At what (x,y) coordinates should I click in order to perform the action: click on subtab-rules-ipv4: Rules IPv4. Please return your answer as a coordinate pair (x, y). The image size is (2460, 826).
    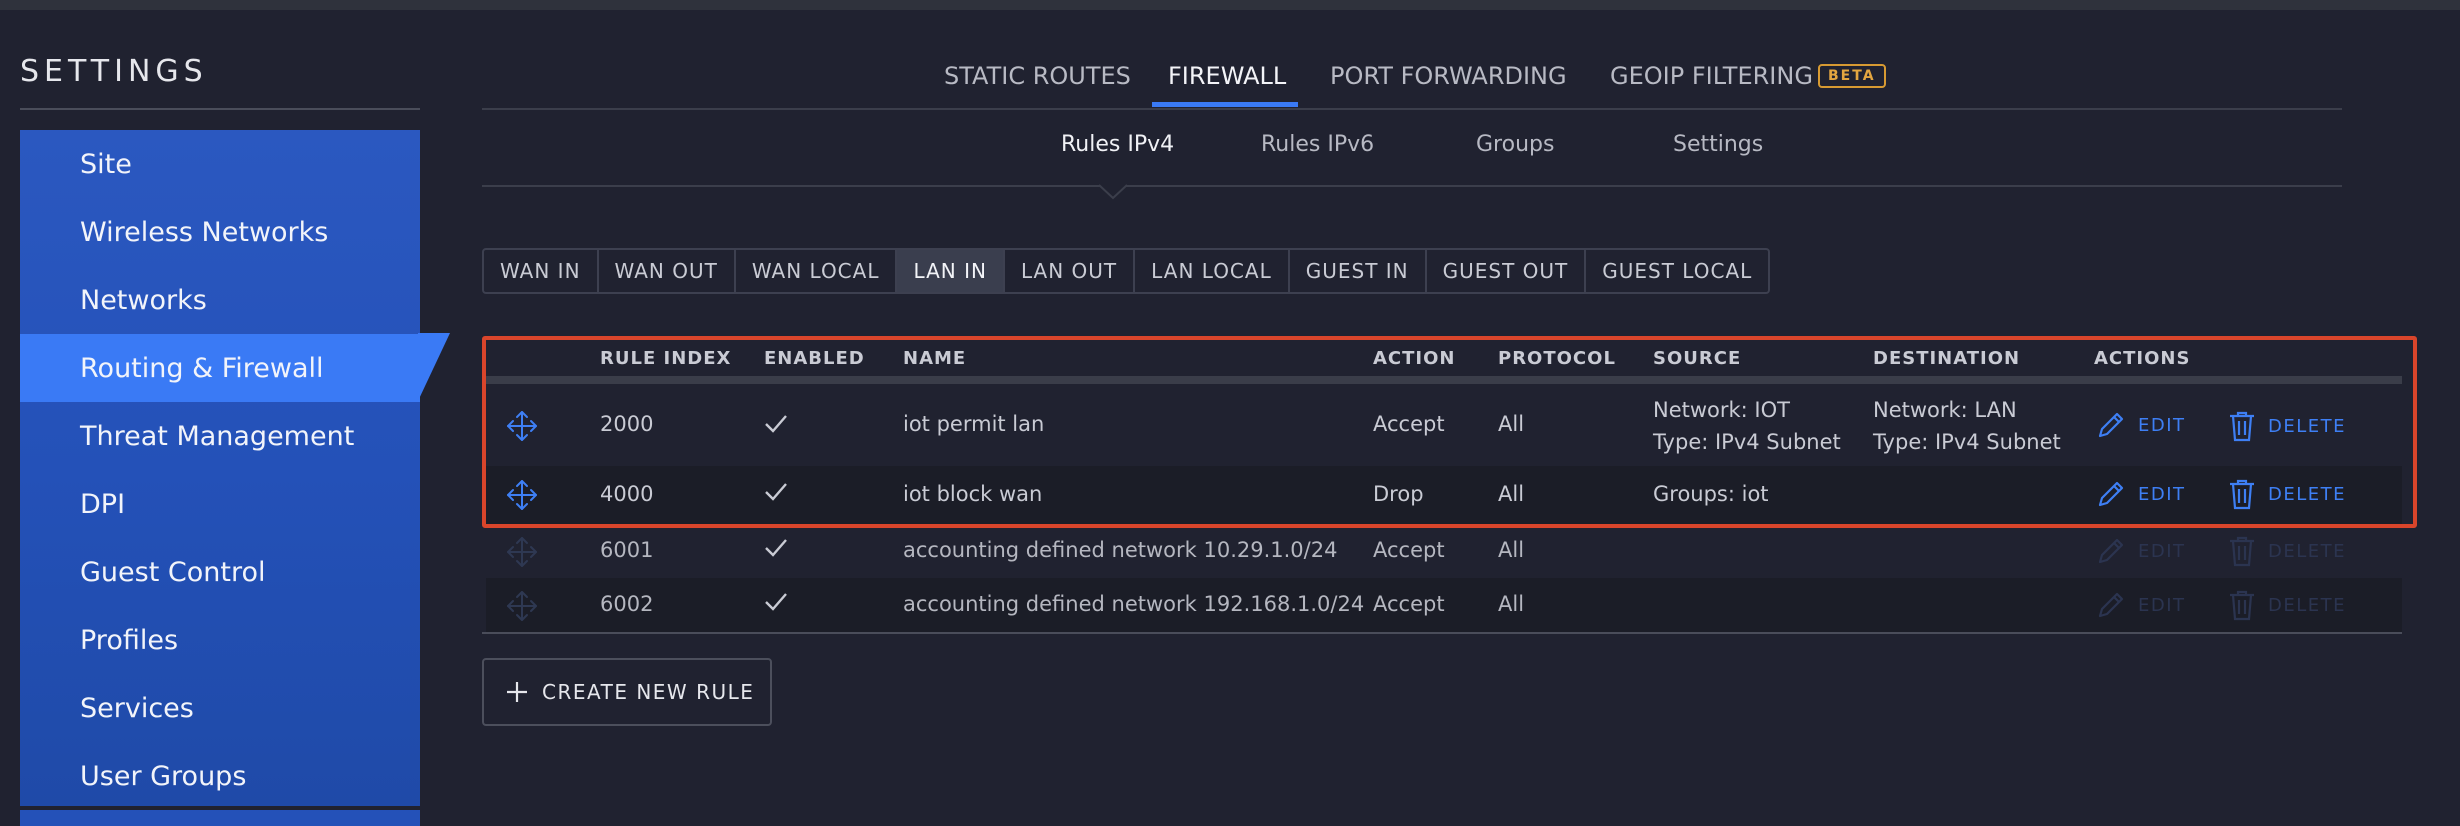
    Looking at the image, I should click on (1117, 144).